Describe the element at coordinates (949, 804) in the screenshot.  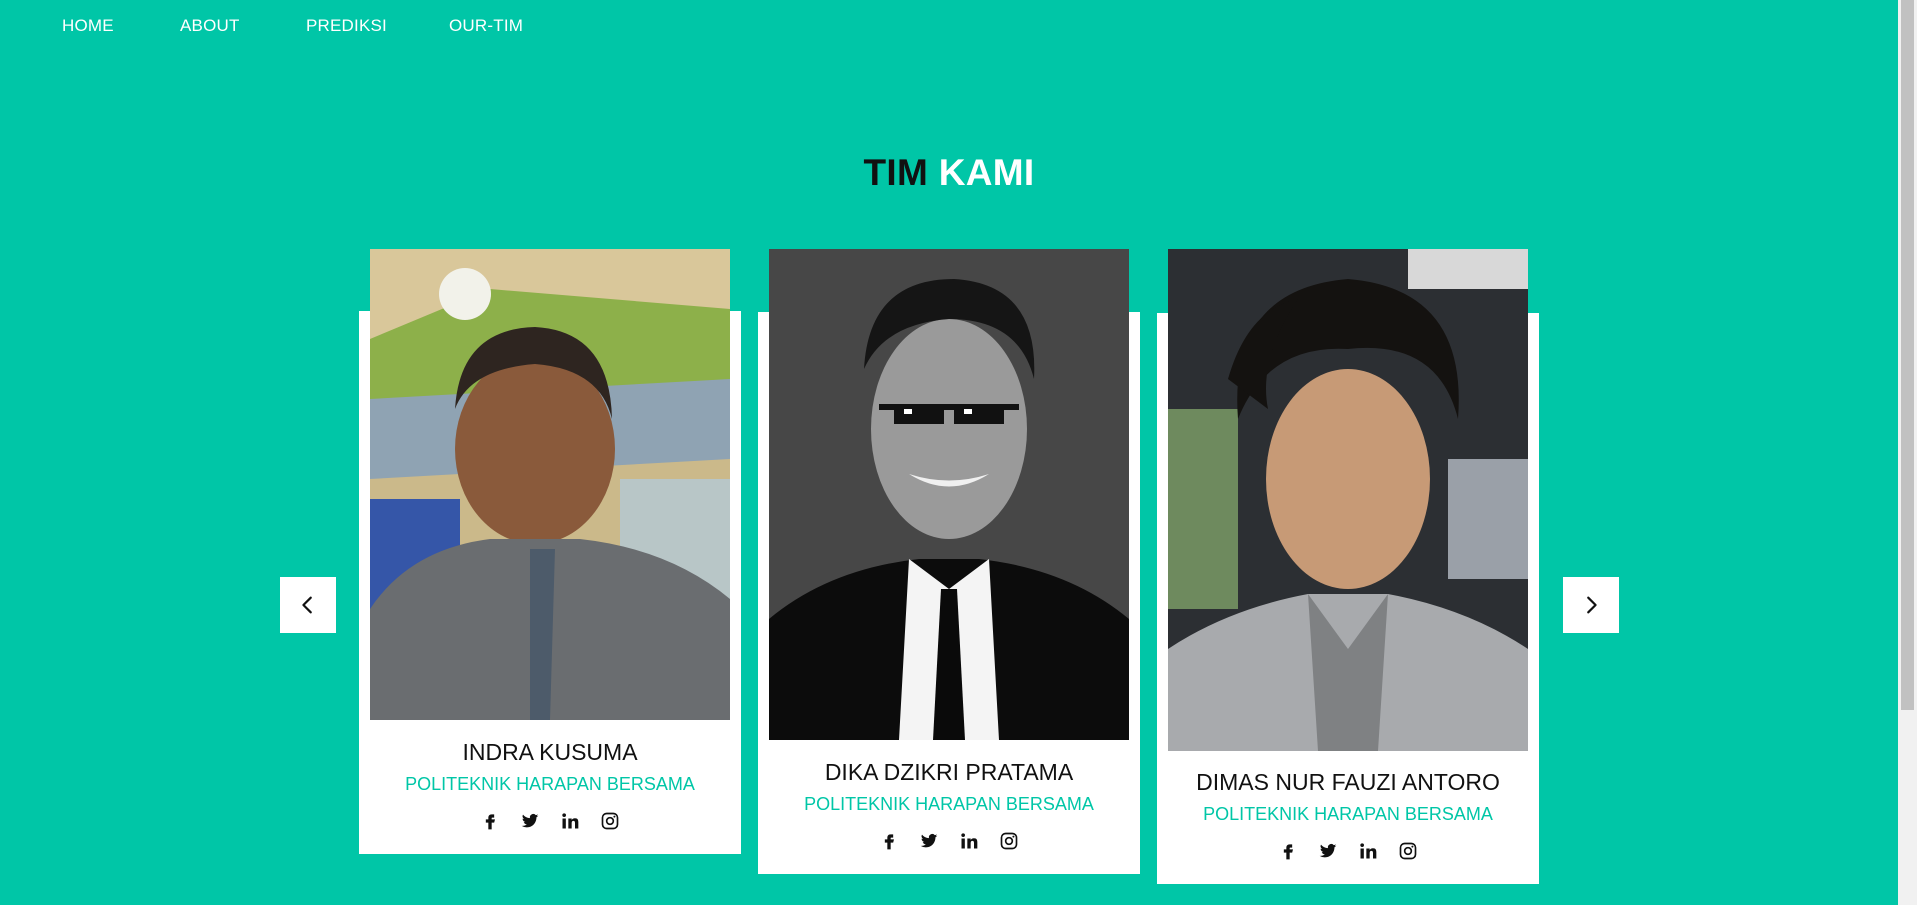
I see `member-school-2: POLITEKNIK HARAPAN BERSAMA` at that location.